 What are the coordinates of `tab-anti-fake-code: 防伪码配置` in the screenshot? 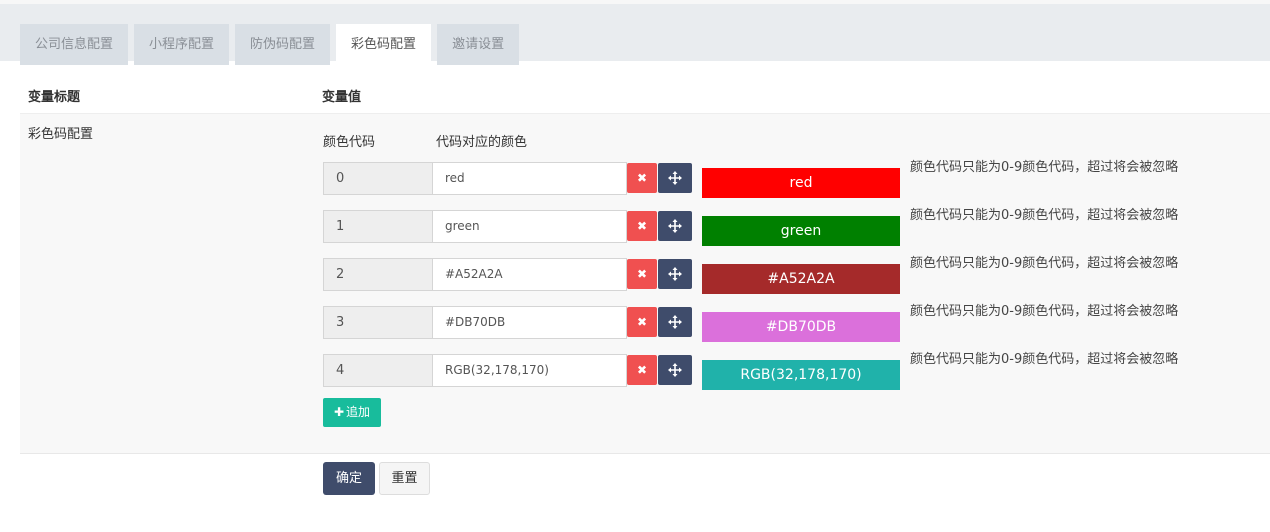 It's located at (283, 44).